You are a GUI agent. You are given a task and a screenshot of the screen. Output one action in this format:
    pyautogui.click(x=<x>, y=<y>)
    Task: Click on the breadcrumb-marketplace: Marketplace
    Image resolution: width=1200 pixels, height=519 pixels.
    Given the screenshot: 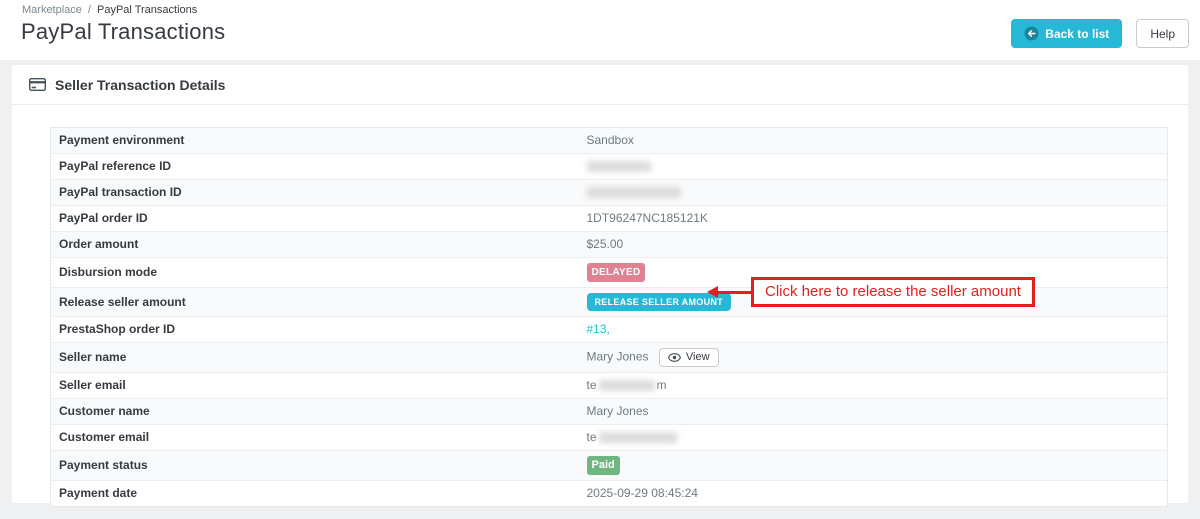 What is the action you would take?
    pyautogui.click(x=52, y=10)
    